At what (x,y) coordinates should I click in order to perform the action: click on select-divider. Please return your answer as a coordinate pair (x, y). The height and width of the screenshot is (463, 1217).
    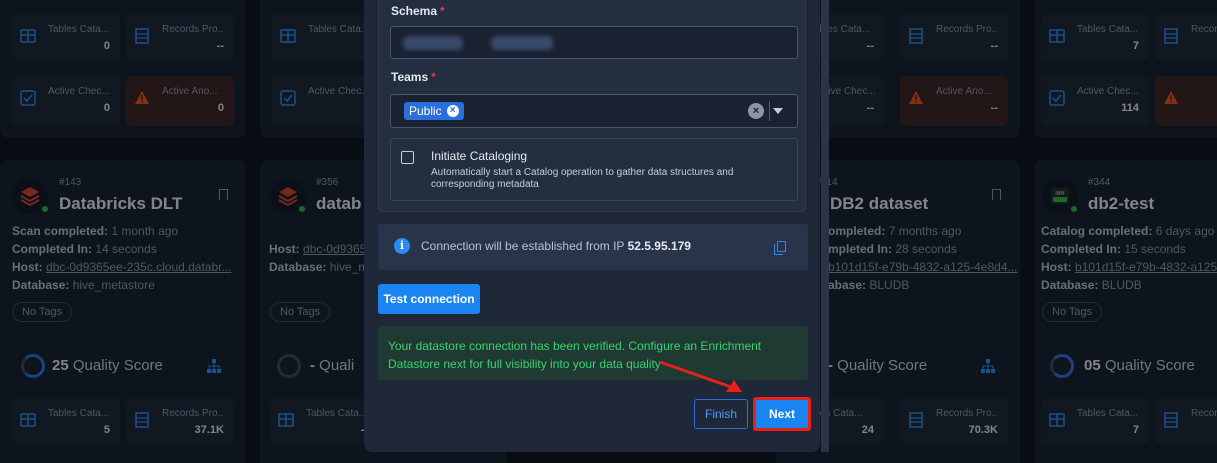
    Looking at the image, I should click on (769, 111).